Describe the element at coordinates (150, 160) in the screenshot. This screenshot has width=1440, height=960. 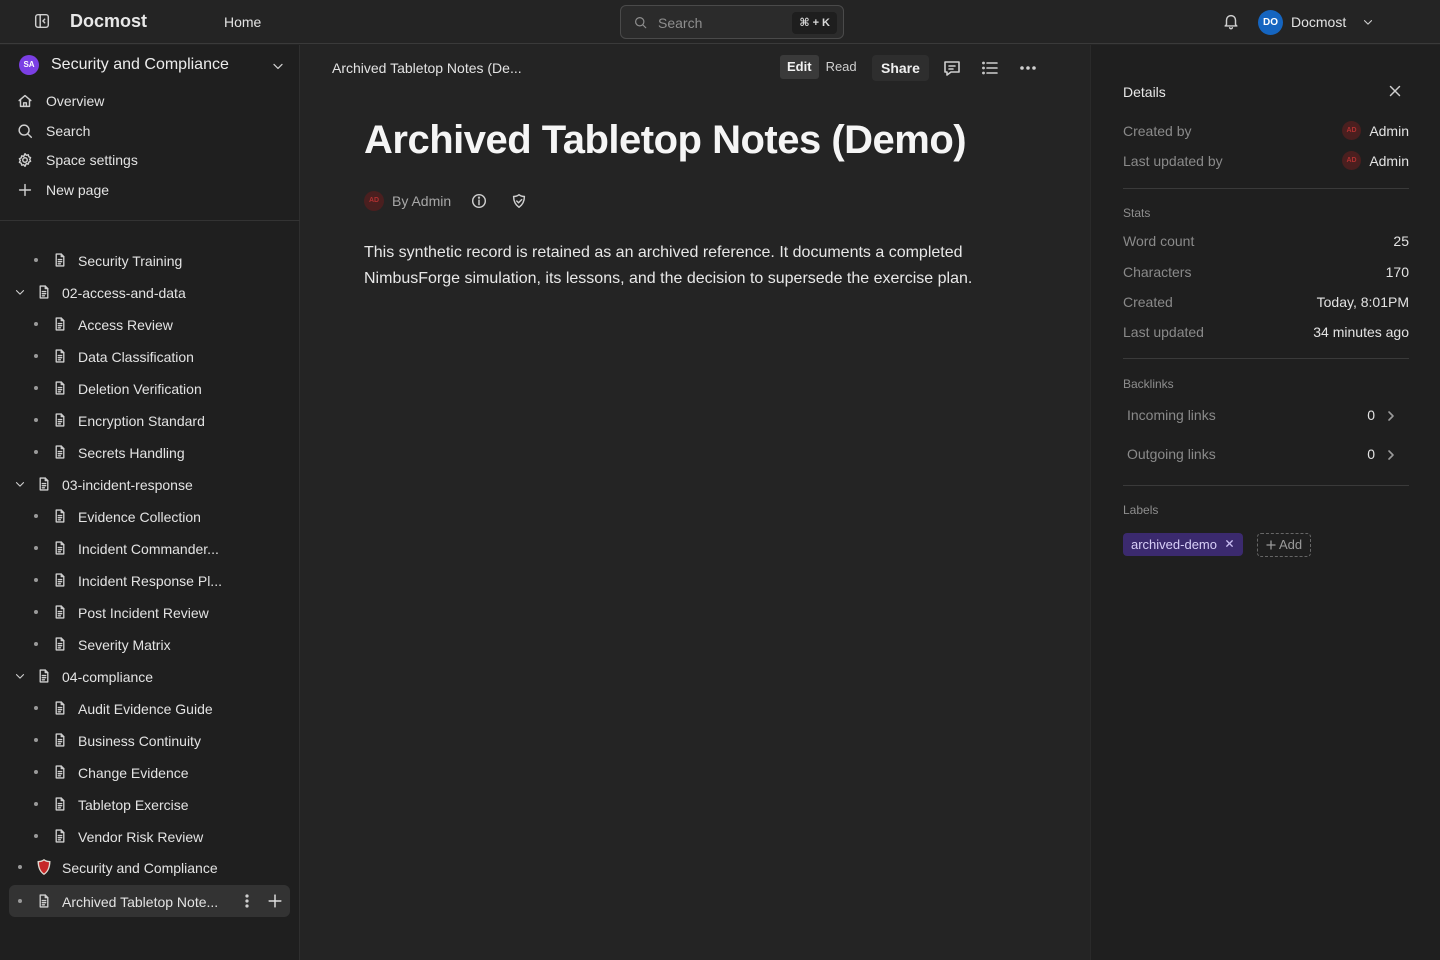
I see `sidebar-item-space-settings: Space settings` at that location.